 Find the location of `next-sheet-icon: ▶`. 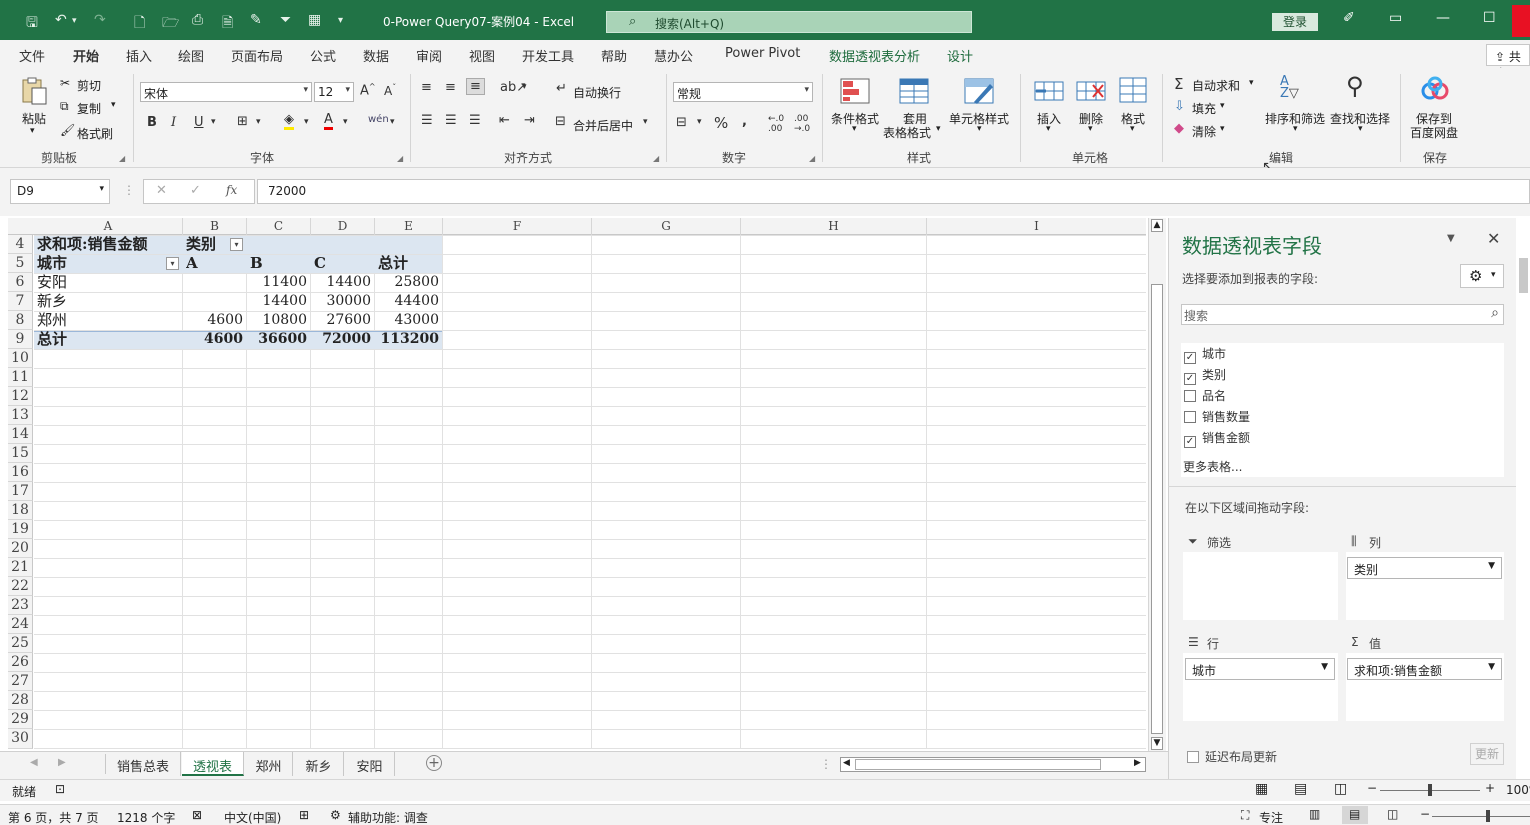

next-sheet-icon: ▶ is located at coordinates (62, 762).